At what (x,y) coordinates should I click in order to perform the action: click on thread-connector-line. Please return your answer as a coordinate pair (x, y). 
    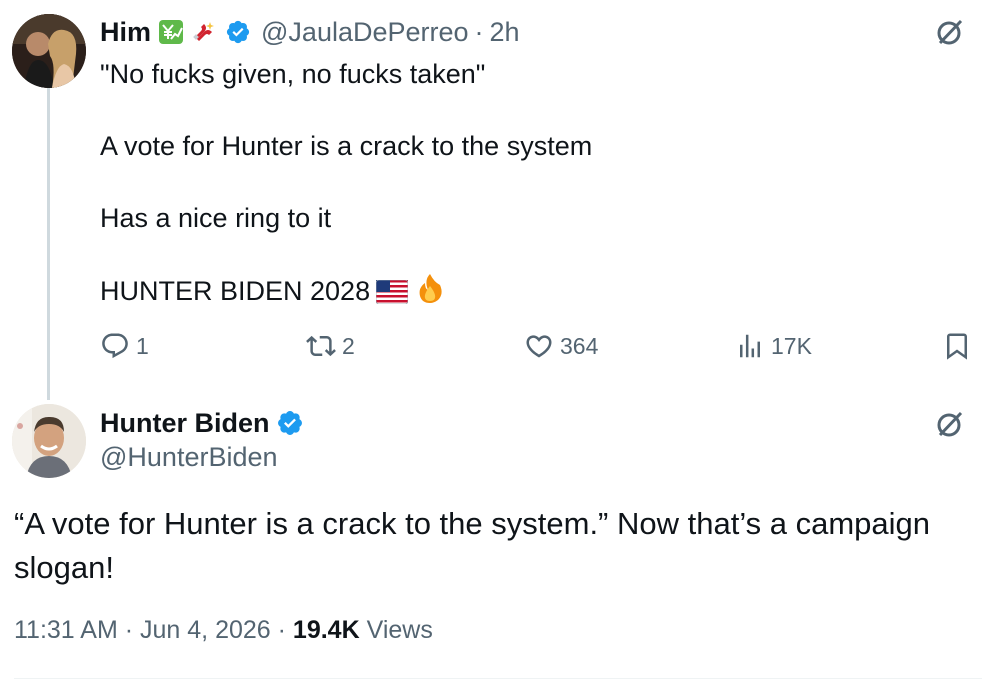
    Looking at the image, I should click on (48, 244).